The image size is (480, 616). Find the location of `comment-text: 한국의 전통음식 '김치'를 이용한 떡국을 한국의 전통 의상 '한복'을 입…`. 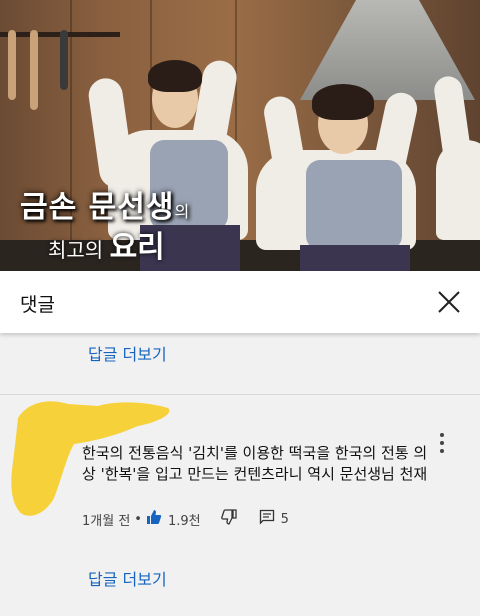

comment-text: 한국의 전통음식 '김치'를 이용한 떡국을 한국의 전통 의상 '한복'을 입… is located at coordinates (255, 463).